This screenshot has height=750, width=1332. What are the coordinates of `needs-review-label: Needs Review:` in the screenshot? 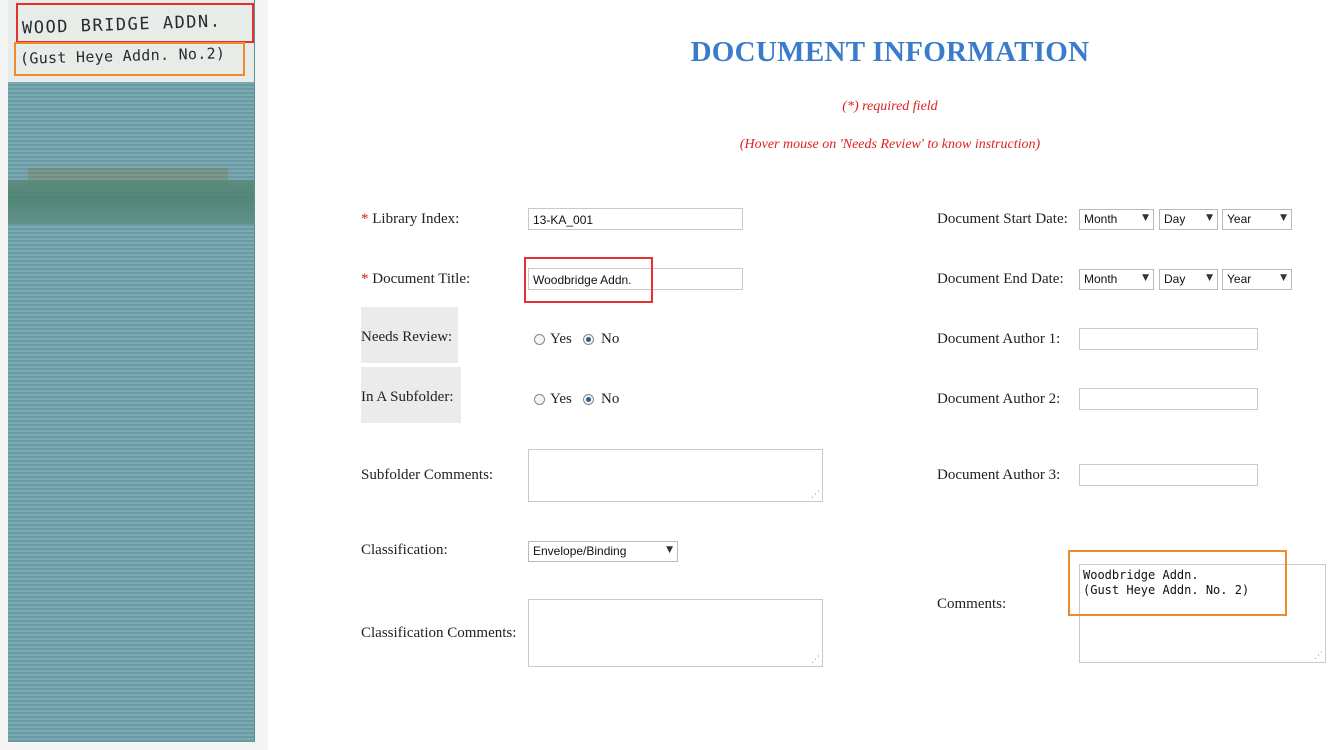 It's located at (407, 337).